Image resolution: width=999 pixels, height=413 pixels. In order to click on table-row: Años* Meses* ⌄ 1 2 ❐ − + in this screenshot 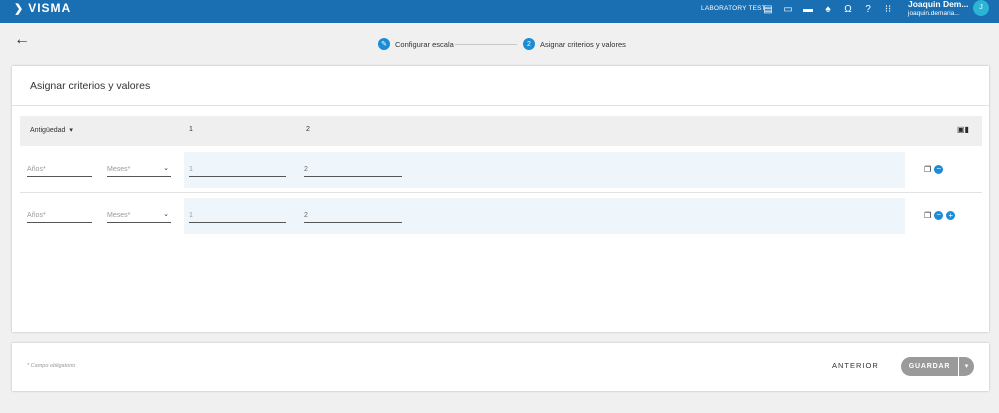, I will do `click(501, 216)`.